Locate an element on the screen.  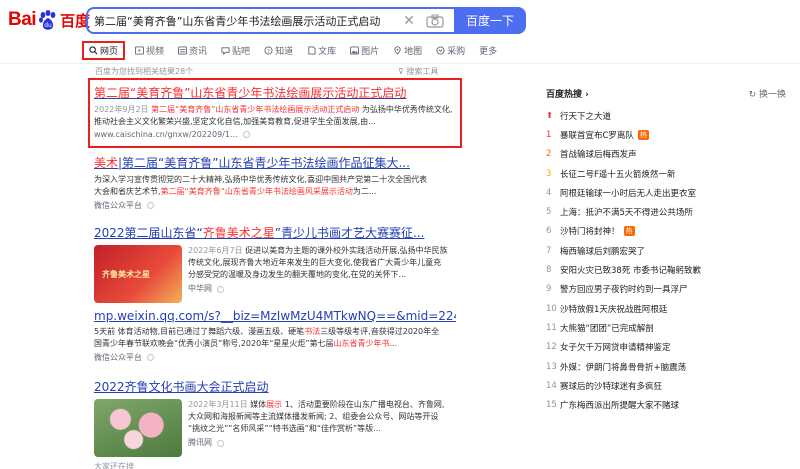
search-tabs: 网页 视频 资讯 贴吧 ? 知道 文库 图片 地图 采购 更多 is located at coordinates (296, 50).